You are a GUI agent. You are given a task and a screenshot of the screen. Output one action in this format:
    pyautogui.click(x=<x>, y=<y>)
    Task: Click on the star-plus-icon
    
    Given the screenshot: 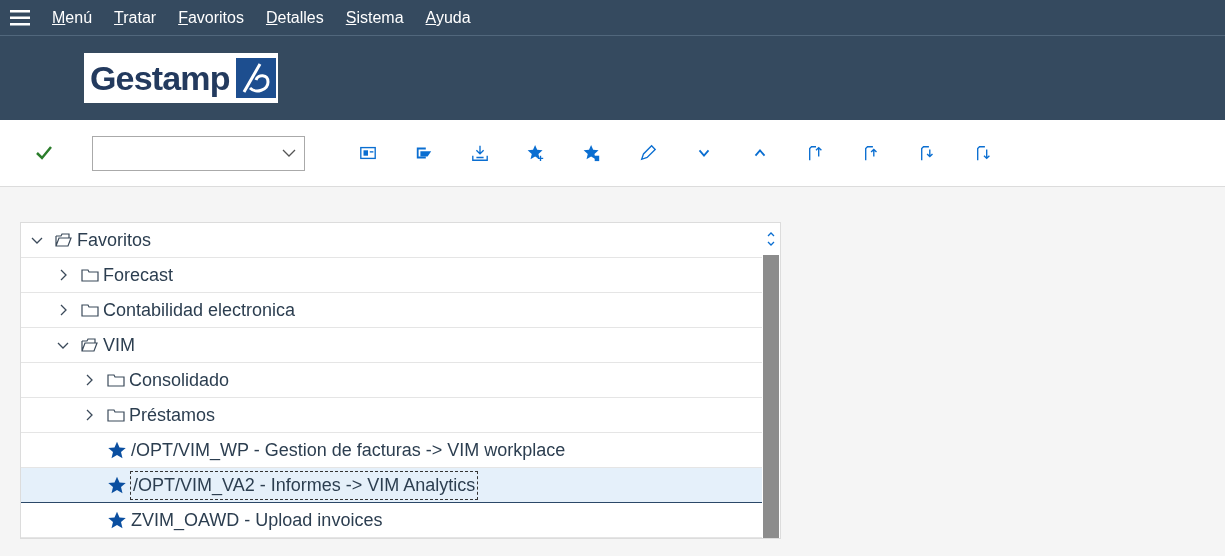 What is the action you would take?
    pyautogui.click(x=536, y=153)
    